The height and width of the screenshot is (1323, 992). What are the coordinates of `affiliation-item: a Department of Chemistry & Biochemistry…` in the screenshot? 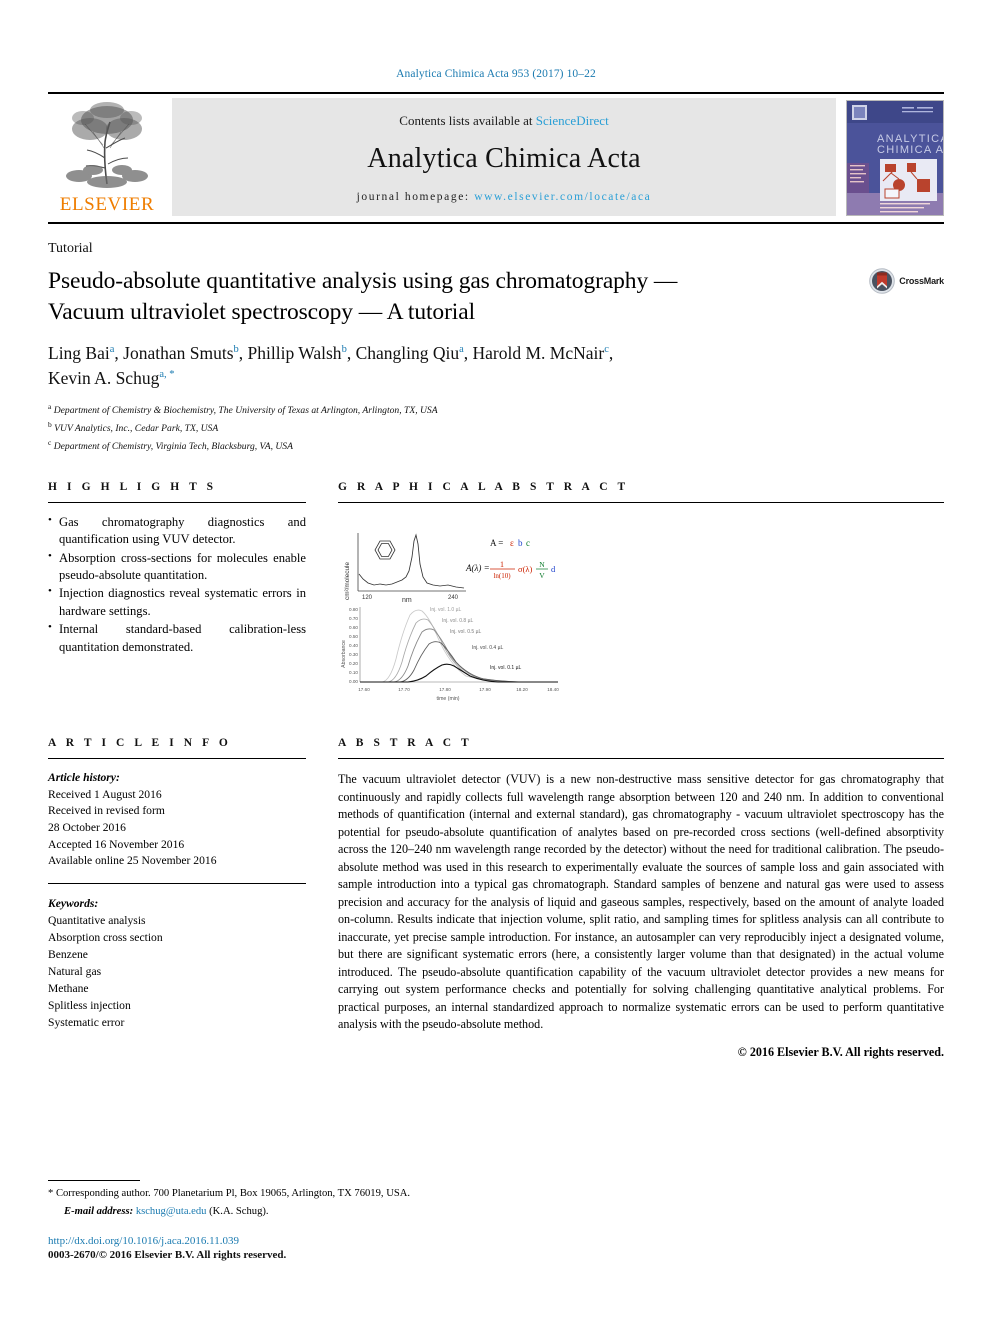 It's located at (496, 410).